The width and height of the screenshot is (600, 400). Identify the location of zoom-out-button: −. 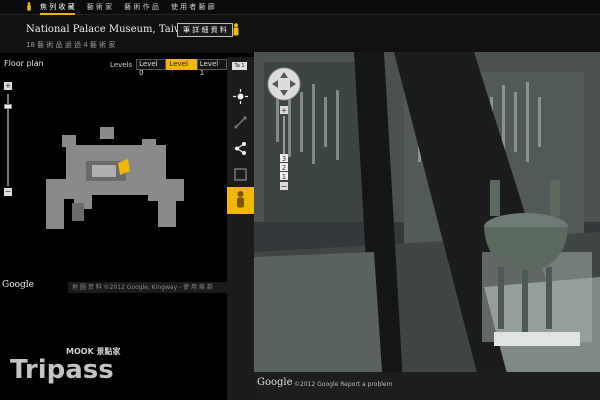
(8, 192).